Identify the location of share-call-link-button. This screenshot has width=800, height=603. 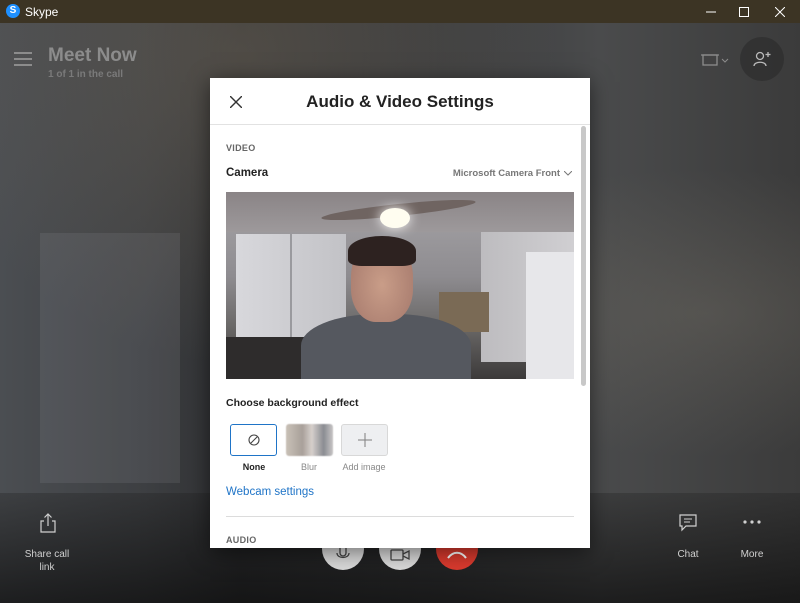
(48, 523).